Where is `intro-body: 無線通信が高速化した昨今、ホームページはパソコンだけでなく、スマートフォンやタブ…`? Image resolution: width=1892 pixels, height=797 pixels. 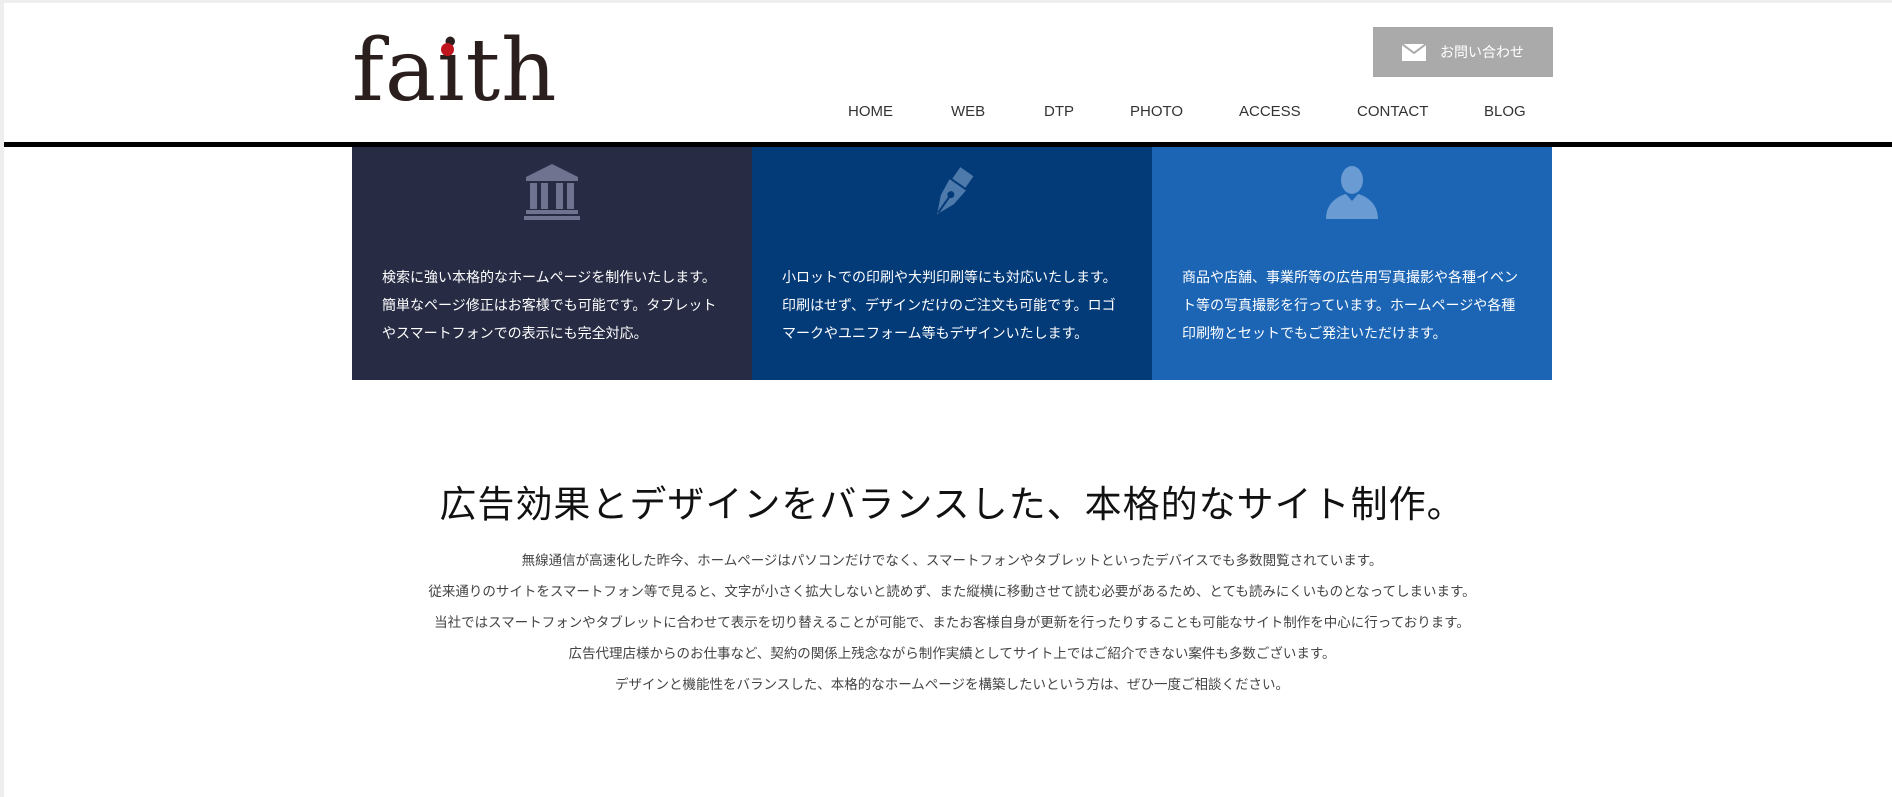 intro-body: 無線通信が高速化した昨今、ホームページはパソコンだけでなく、スマートフォンやタブ… is located at coordinates (952, 623).